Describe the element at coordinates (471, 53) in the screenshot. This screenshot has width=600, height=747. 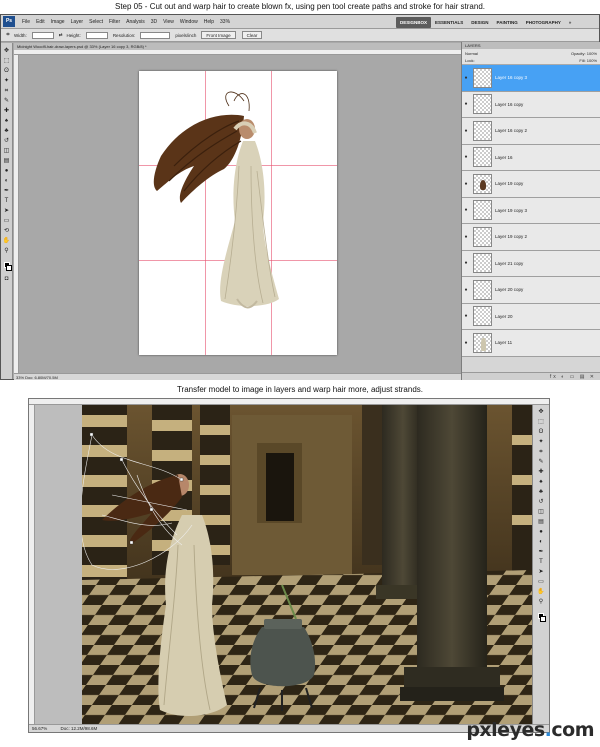
I see `blend-mode-select: Normal` at that location.